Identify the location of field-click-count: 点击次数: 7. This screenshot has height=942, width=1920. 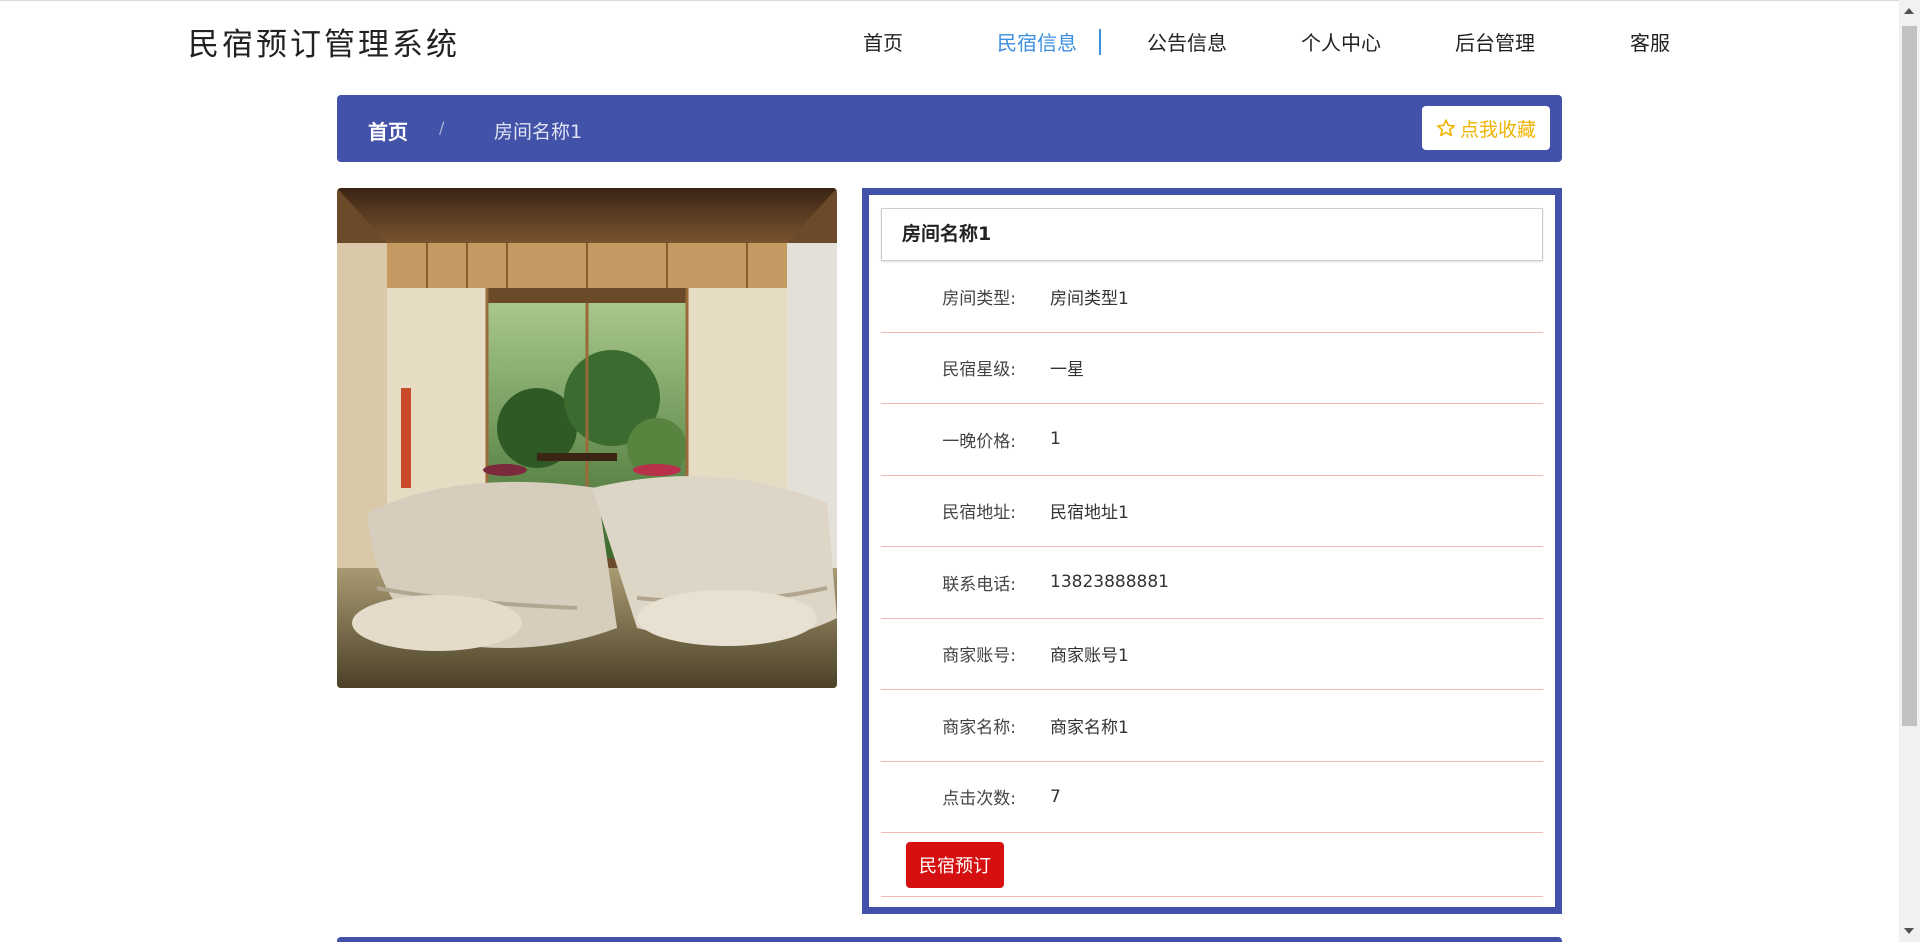
(1212, 797).